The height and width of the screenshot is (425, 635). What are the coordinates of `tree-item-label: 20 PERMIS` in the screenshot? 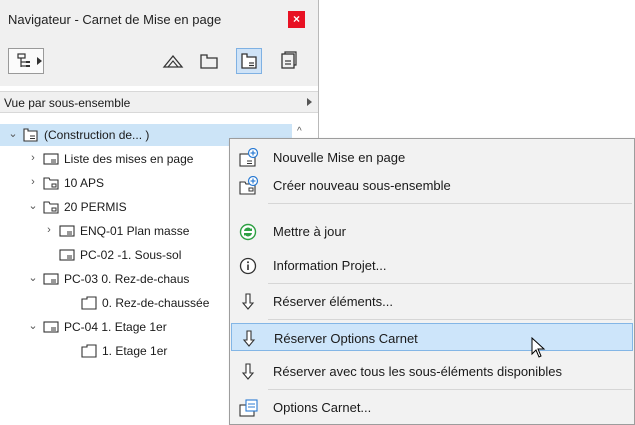 It's located at (95, 207).